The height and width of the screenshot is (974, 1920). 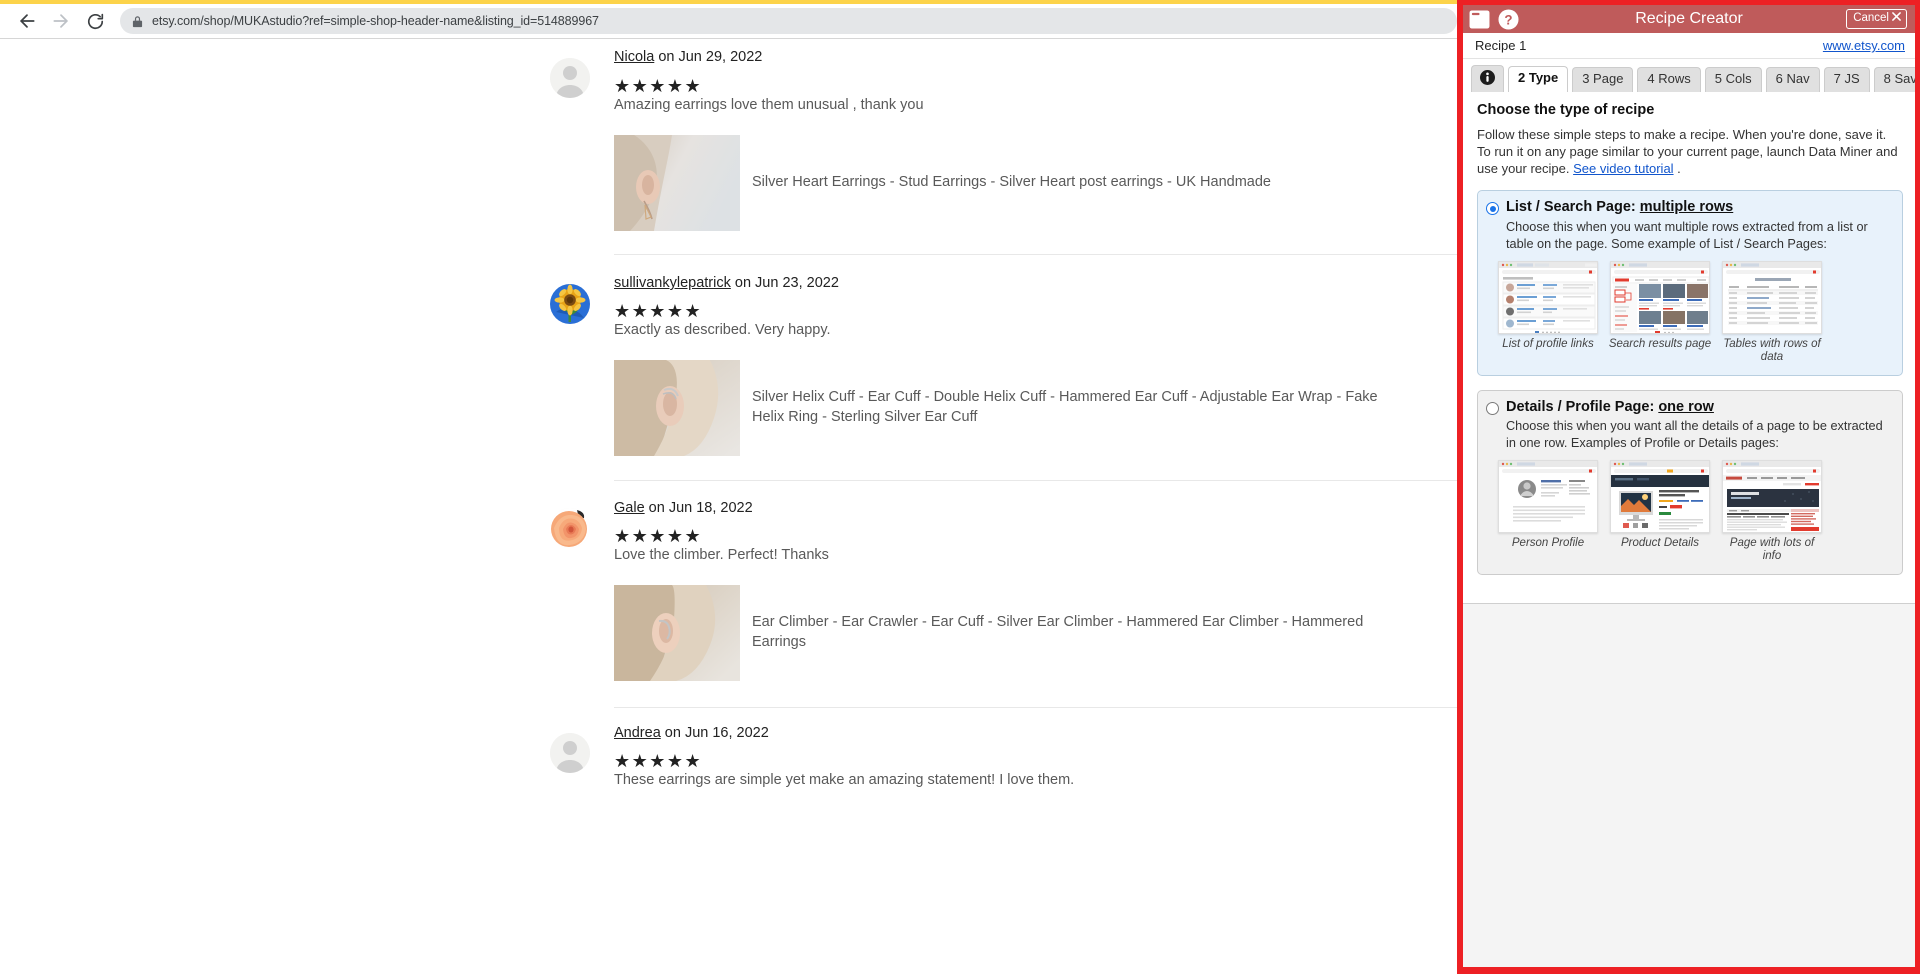 What do you see at coordinates (1864, 45) in the screenshot?
I see `site-link: www.etsy.com` at bounding box center [1864, 45].